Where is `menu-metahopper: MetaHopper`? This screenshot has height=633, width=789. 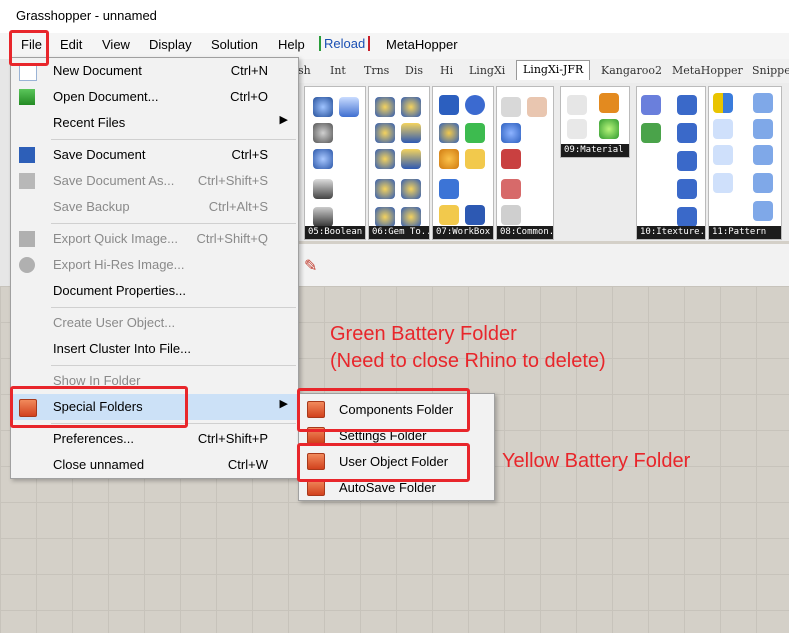 menu-metahopper: MetaHopper is located at coordinates (422, 44).